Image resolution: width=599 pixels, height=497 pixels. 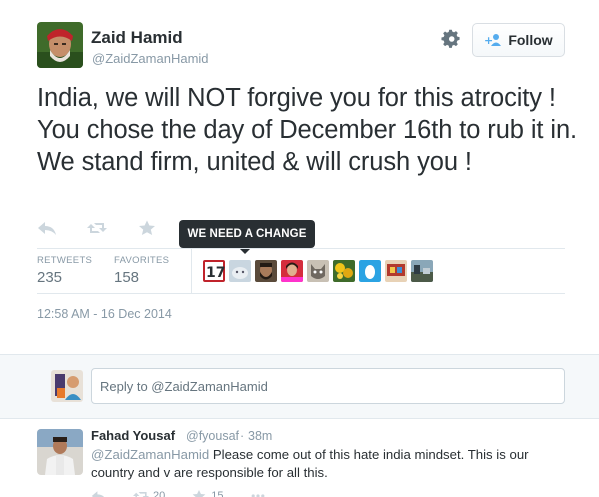 I want to click on retweets-count: 235, so click(x=50, y=277).